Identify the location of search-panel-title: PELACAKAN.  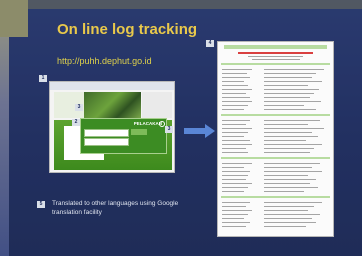
(147, 123).